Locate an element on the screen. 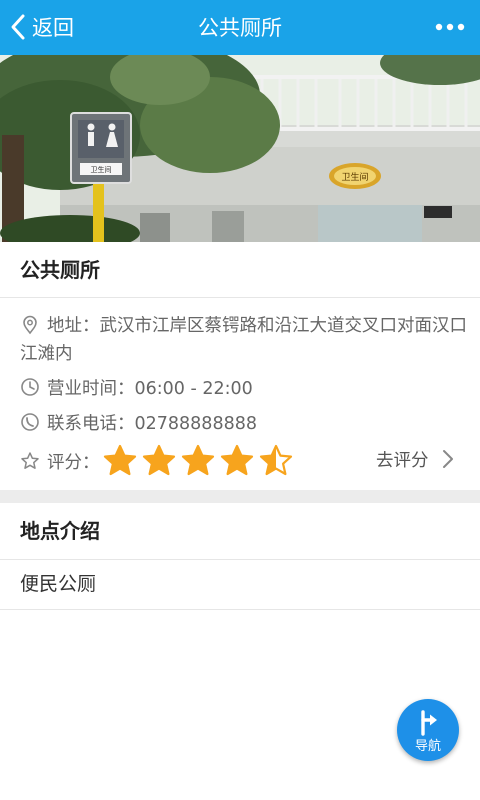 Image resolution: width=480 pixels, height=800 pixels. navigate-label: 导航 is located at coordinates (427, 746).